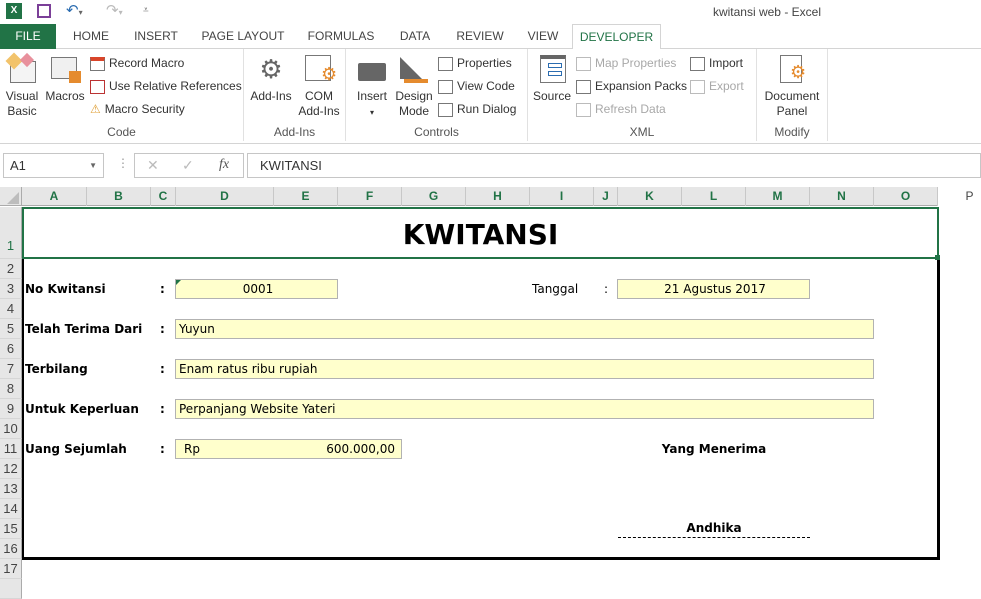 The width and height of the screenshot is (981, 599). I want to click on window-title: kwitansi web - Excel, so click(766, 12).